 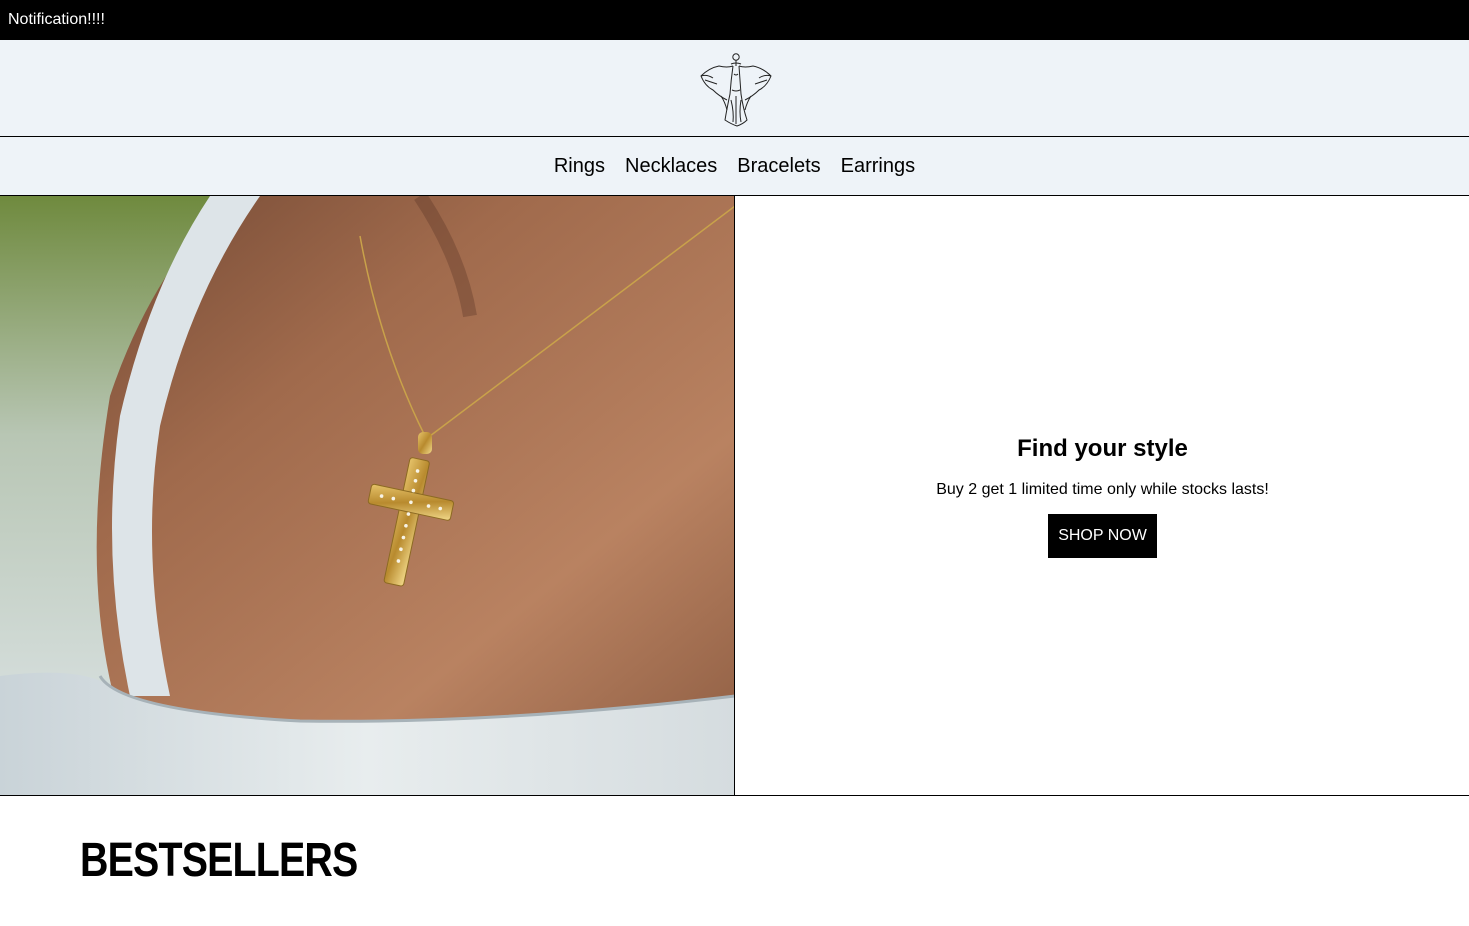 I want to click on nav-item-bracelets: Bracelets, so click(x=778, y=166).